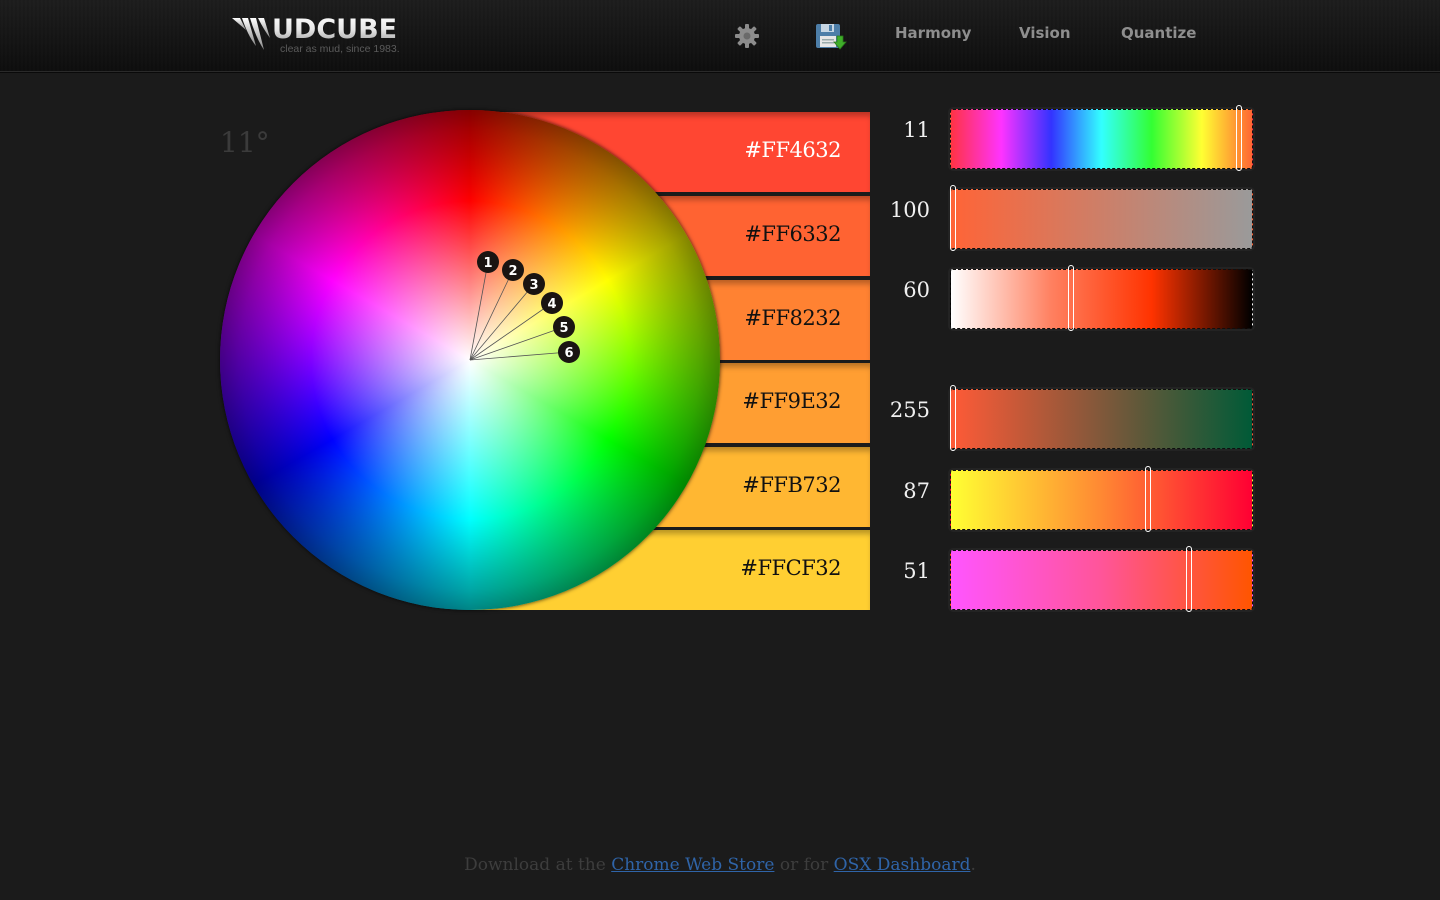  Describe the element at coordinates (792, 234) in the screenshot. I see `swatch-hex-label: #FF6332` at that location.